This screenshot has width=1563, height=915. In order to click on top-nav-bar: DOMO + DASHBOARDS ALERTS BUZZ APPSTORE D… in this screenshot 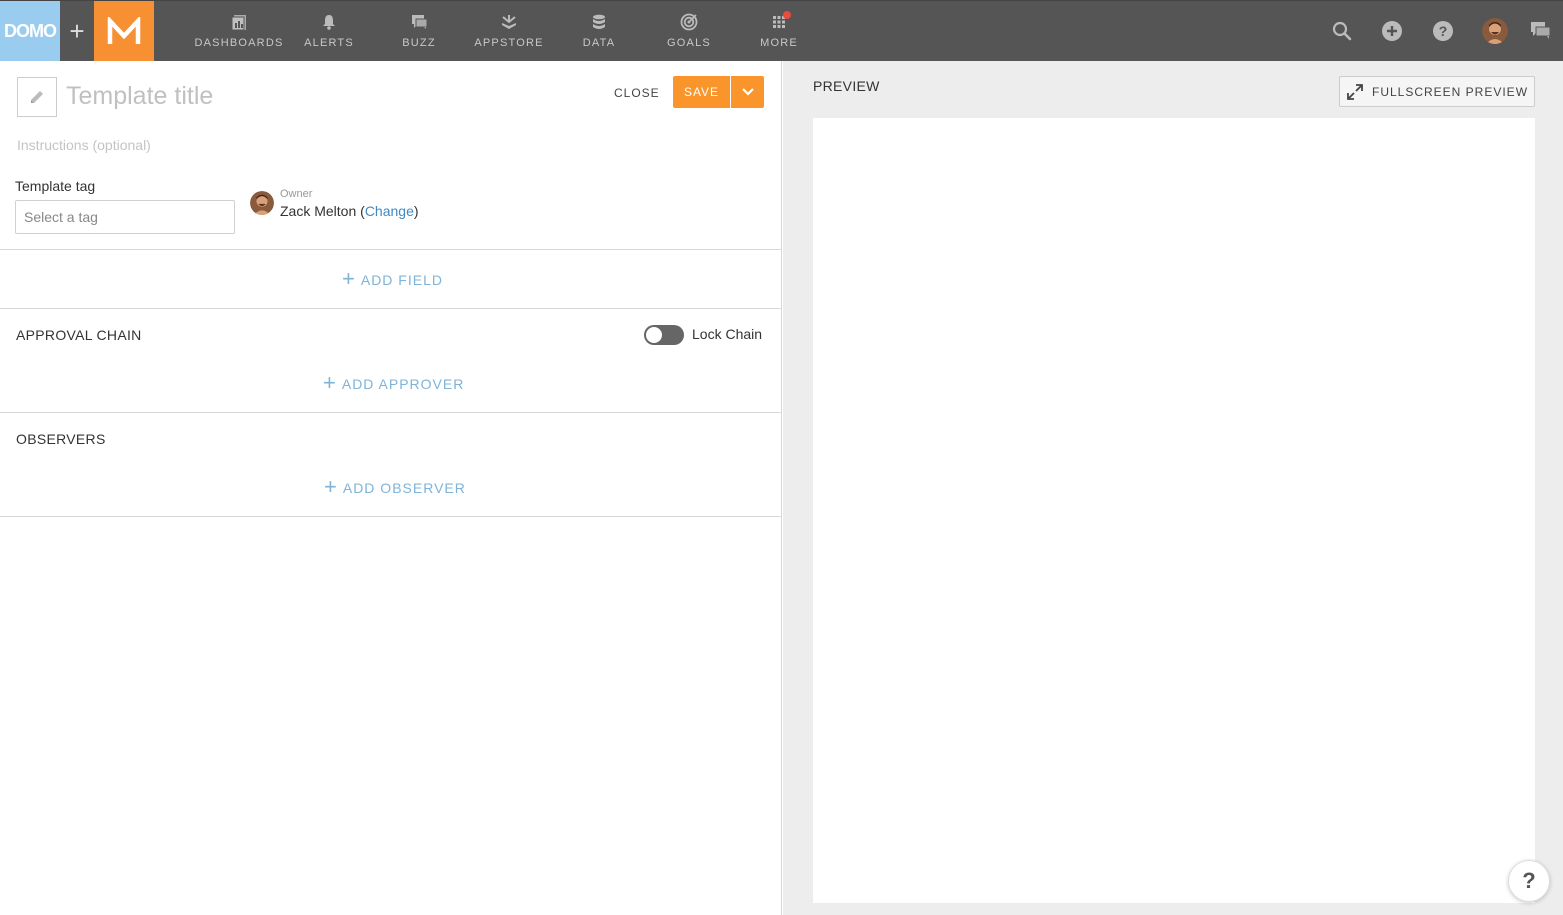, I will do `click(781, 31)`.